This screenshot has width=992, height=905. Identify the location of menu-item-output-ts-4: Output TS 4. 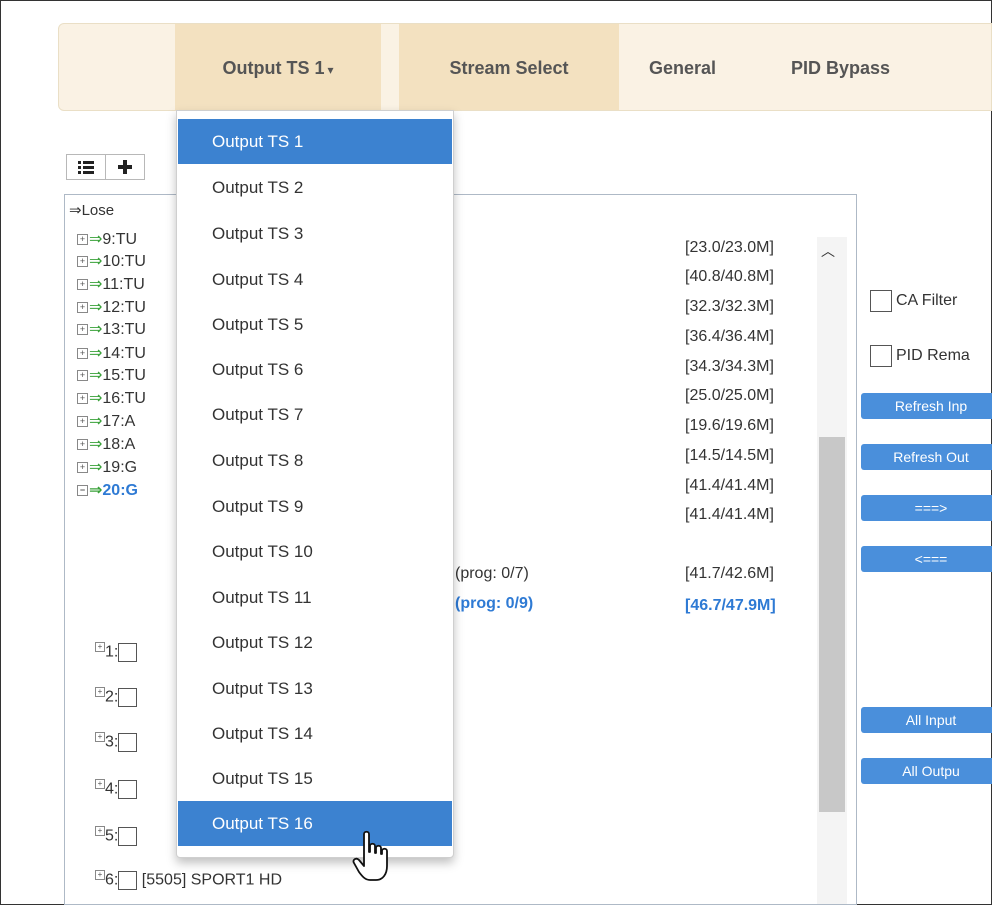
(315, 279).